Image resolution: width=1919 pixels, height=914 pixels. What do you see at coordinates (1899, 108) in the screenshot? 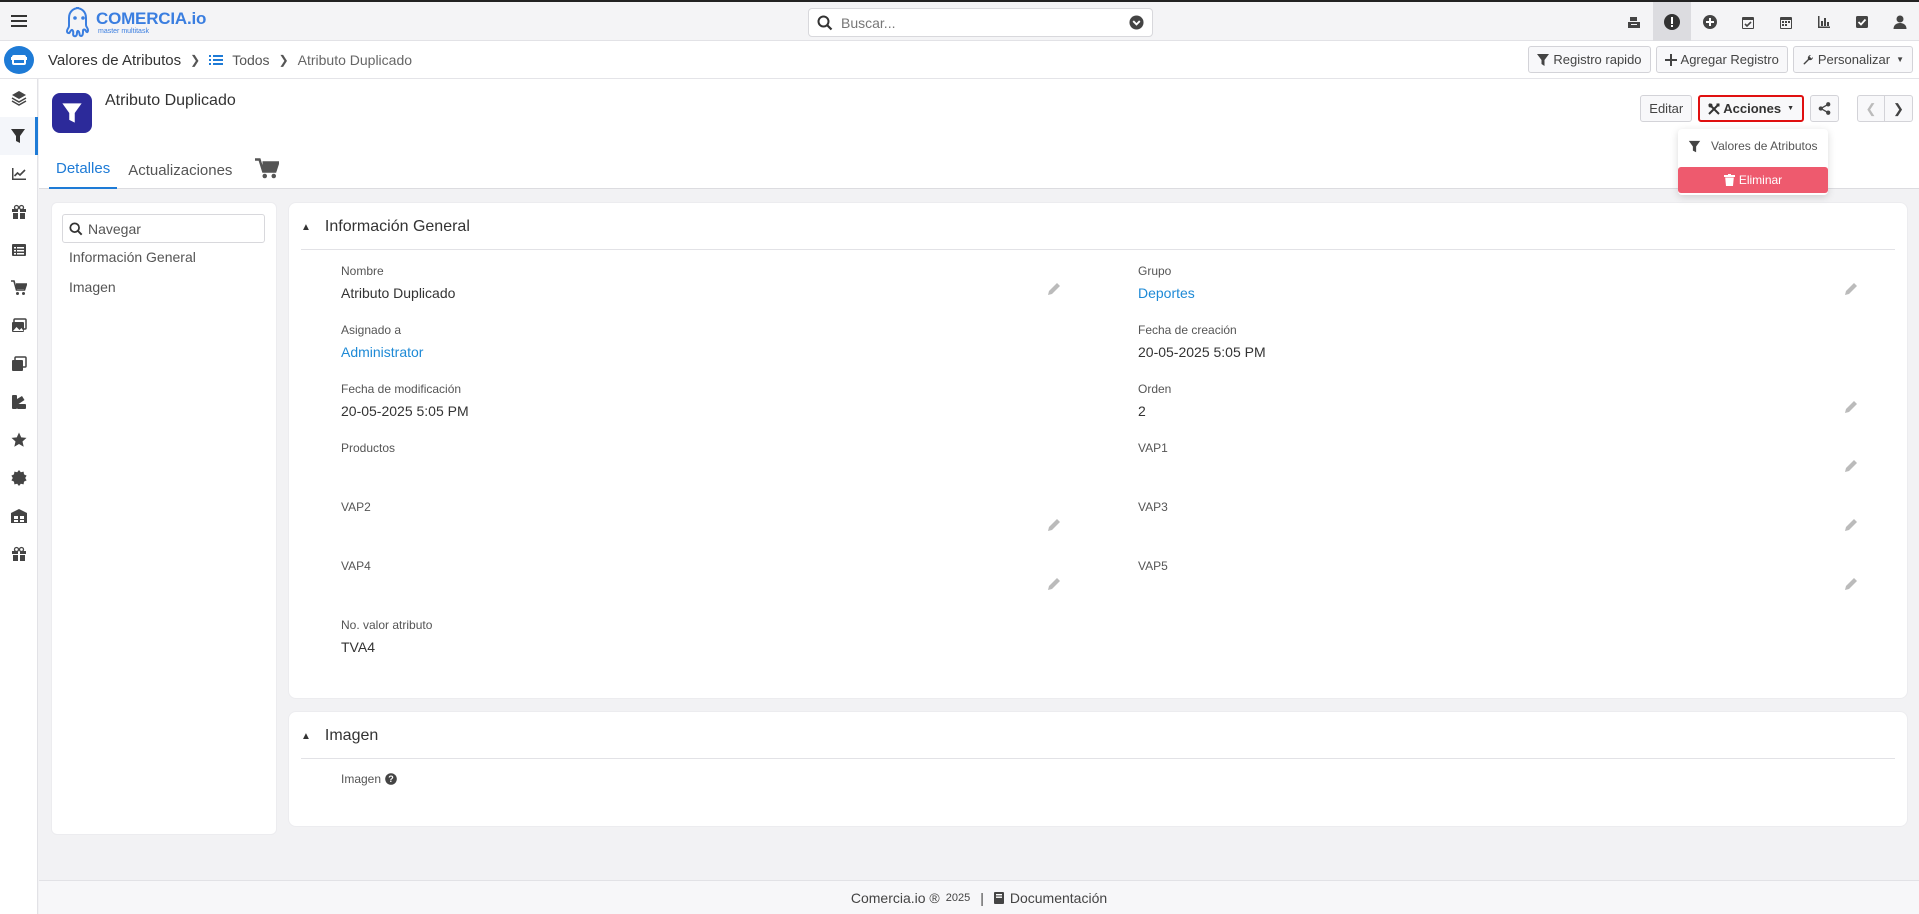
I see `next-record-button: ❯` at bounding box center [1899, 108].